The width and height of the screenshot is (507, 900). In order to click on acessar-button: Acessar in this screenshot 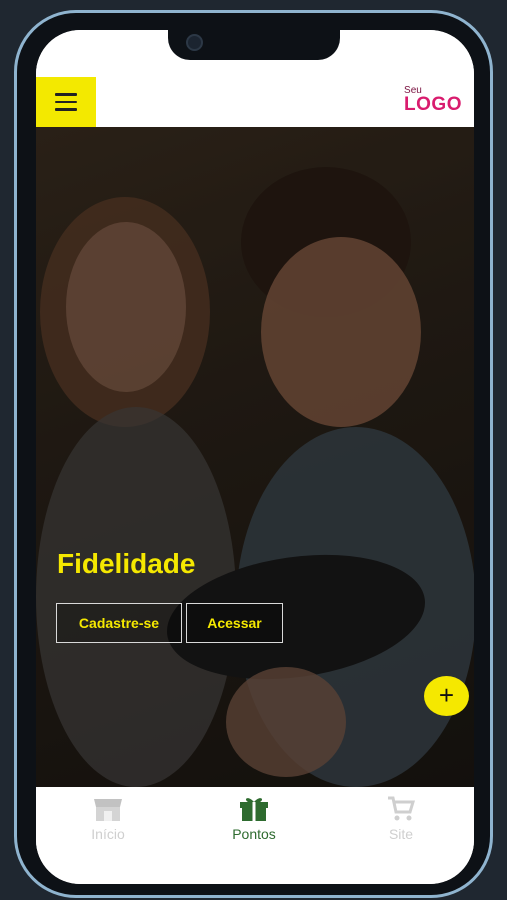, I will do `click(234, 623)`.